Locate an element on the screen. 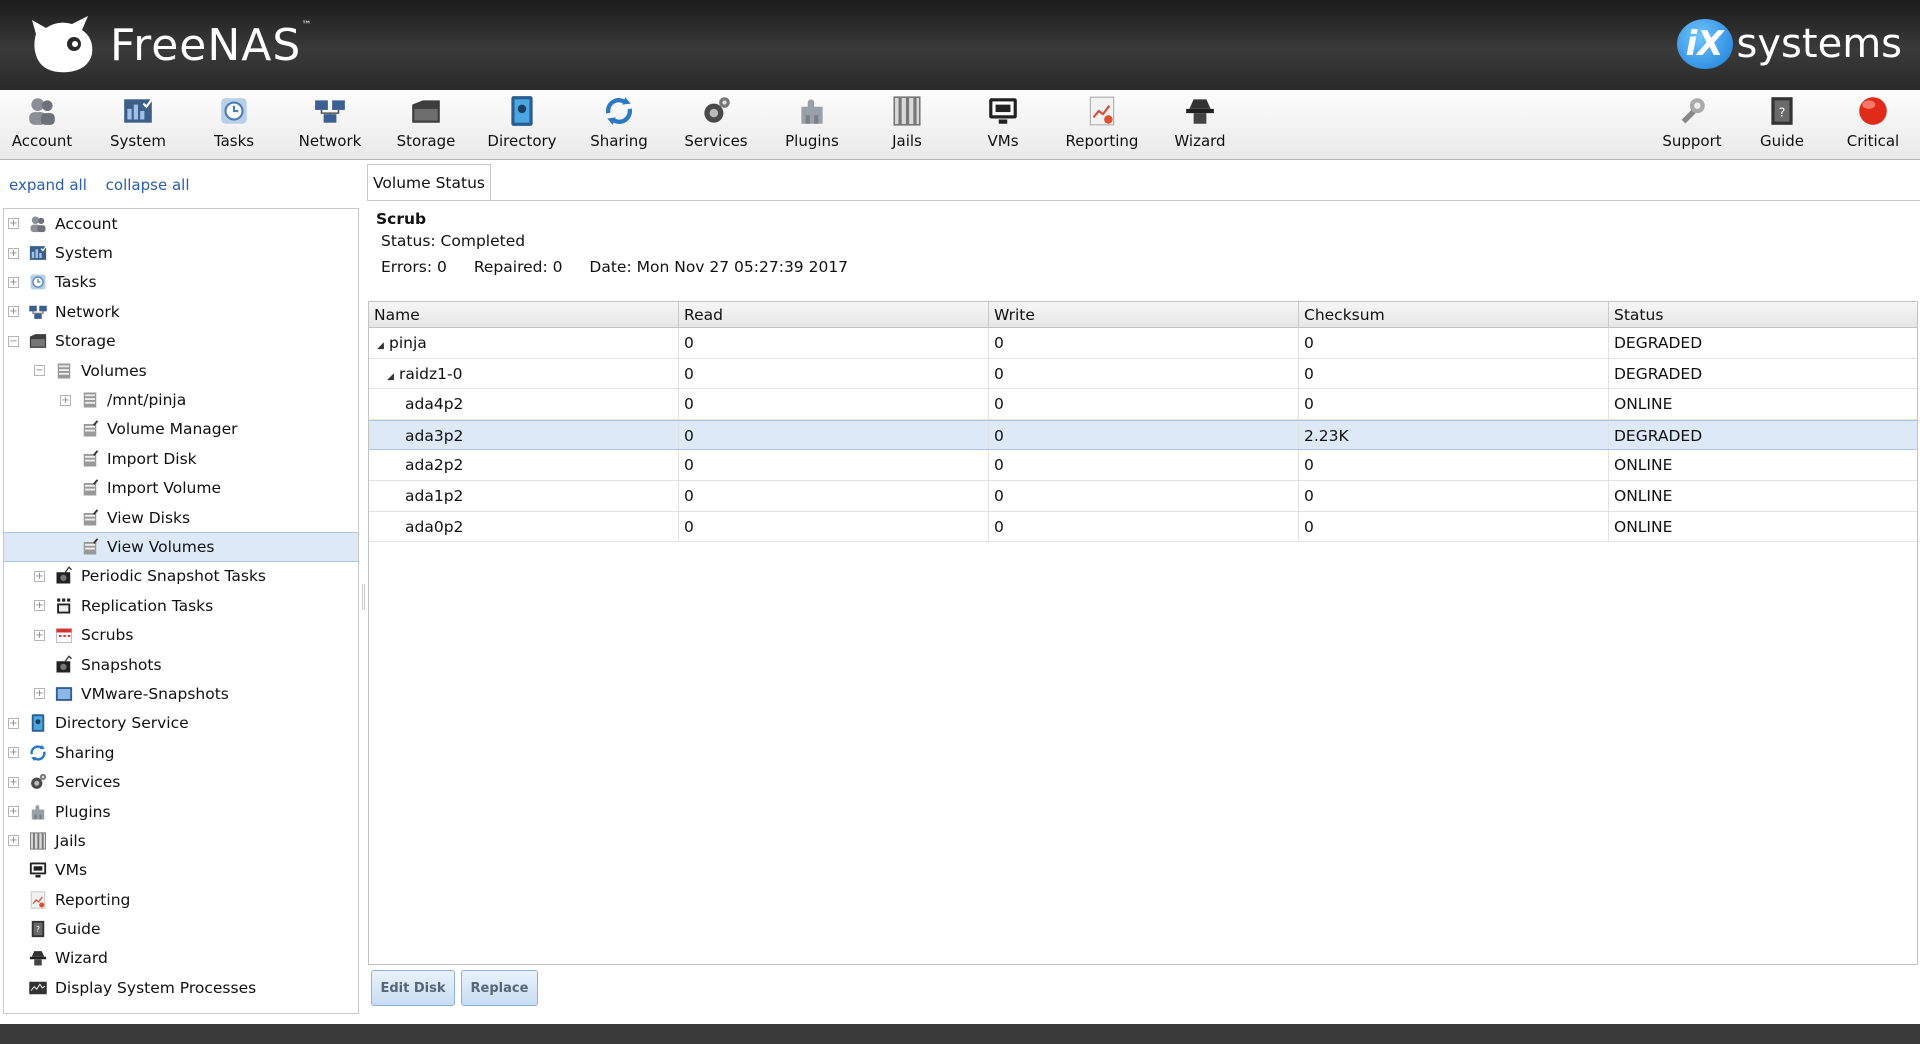 The height and width of the screenshot is (1044, 1920). tree-item-import-volume: Import Volume is located at coordinates (181, 488).